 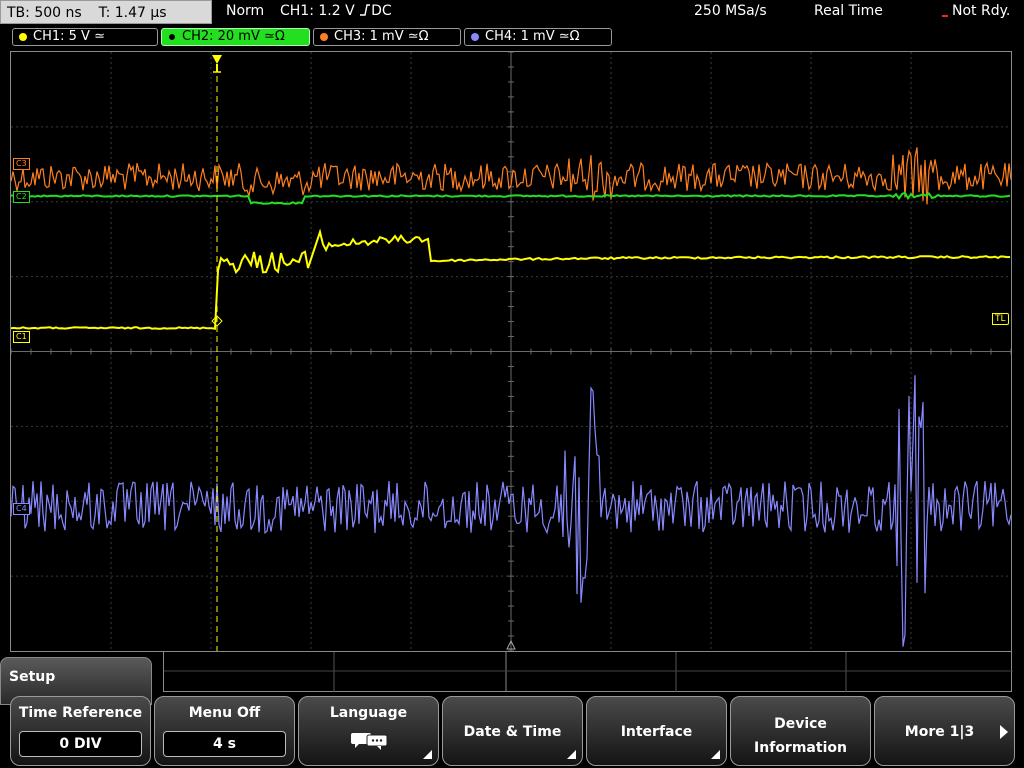 What do you see at coordinates (939, 732) in the screenshot?
I see `more-label: More 1|3` at bounding box center [939, 732].